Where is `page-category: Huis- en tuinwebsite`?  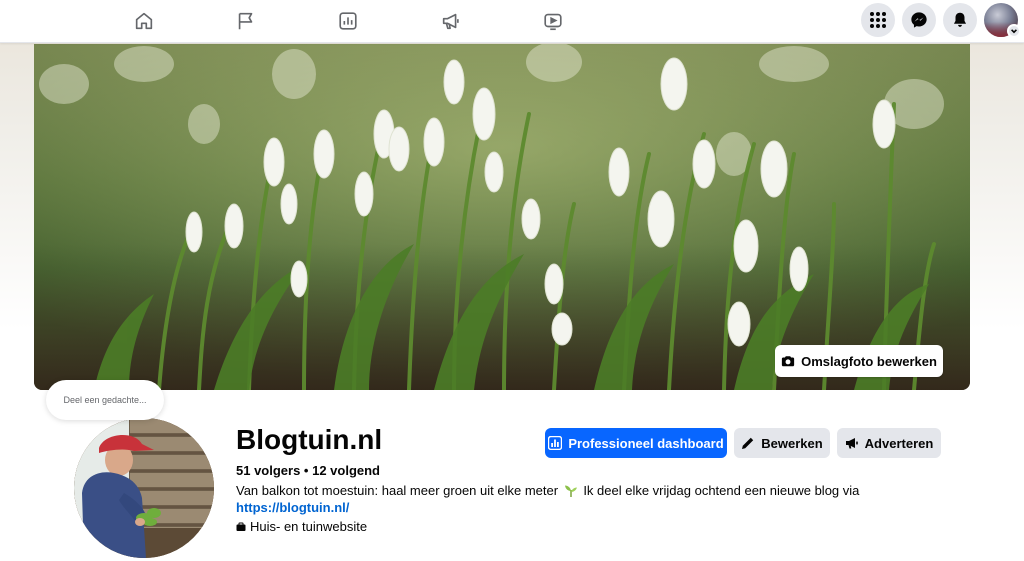 page-category: Huis- en tuinwebsite is located at coordinates (301, 526).